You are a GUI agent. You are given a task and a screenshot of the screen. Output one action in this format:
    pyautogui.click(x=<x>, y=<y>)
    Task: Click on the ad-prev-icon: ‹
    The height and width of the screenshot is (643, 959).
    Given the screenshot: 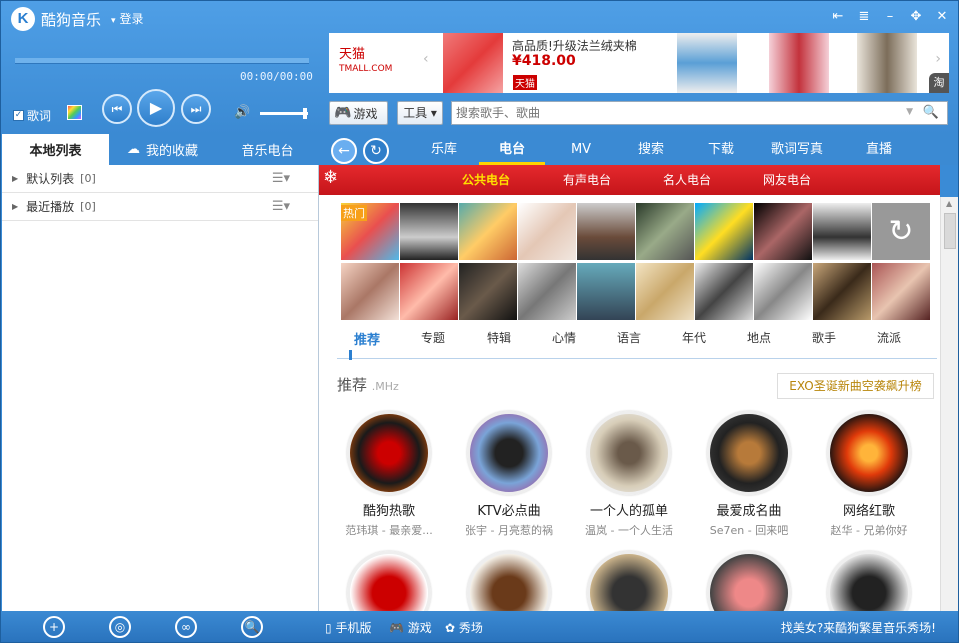 What is the action you would take?
    pyautogui.click(x=426, y=59)
    